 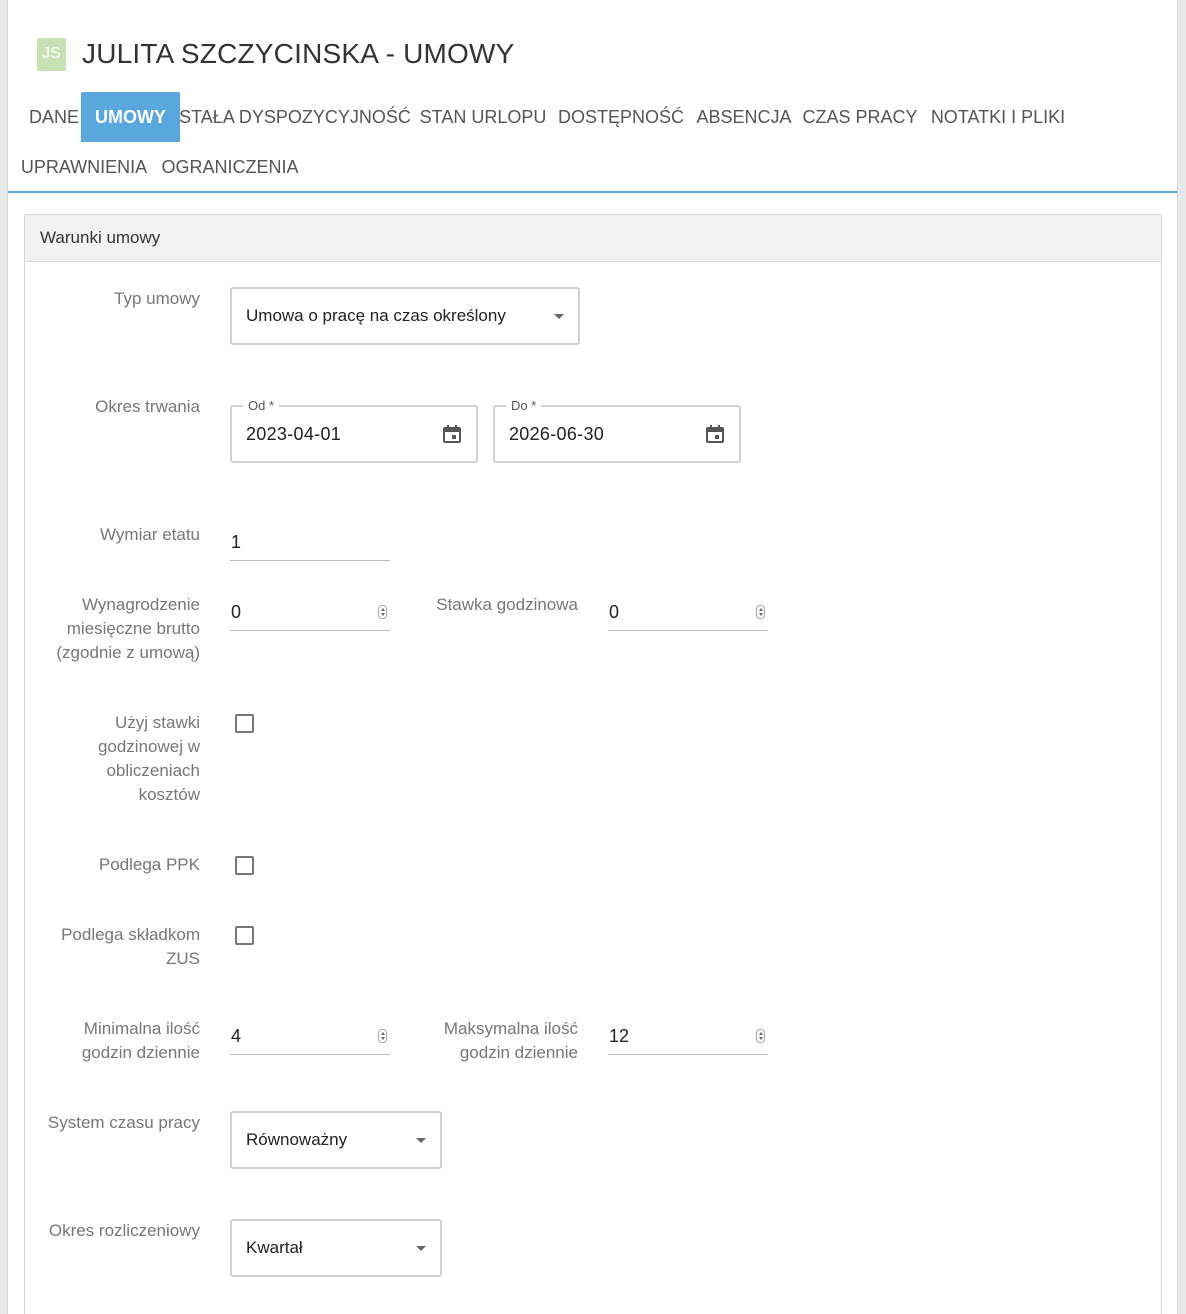 I want to click on zus-label: Podlega składkom ZUS, so click(x=130, y=946).